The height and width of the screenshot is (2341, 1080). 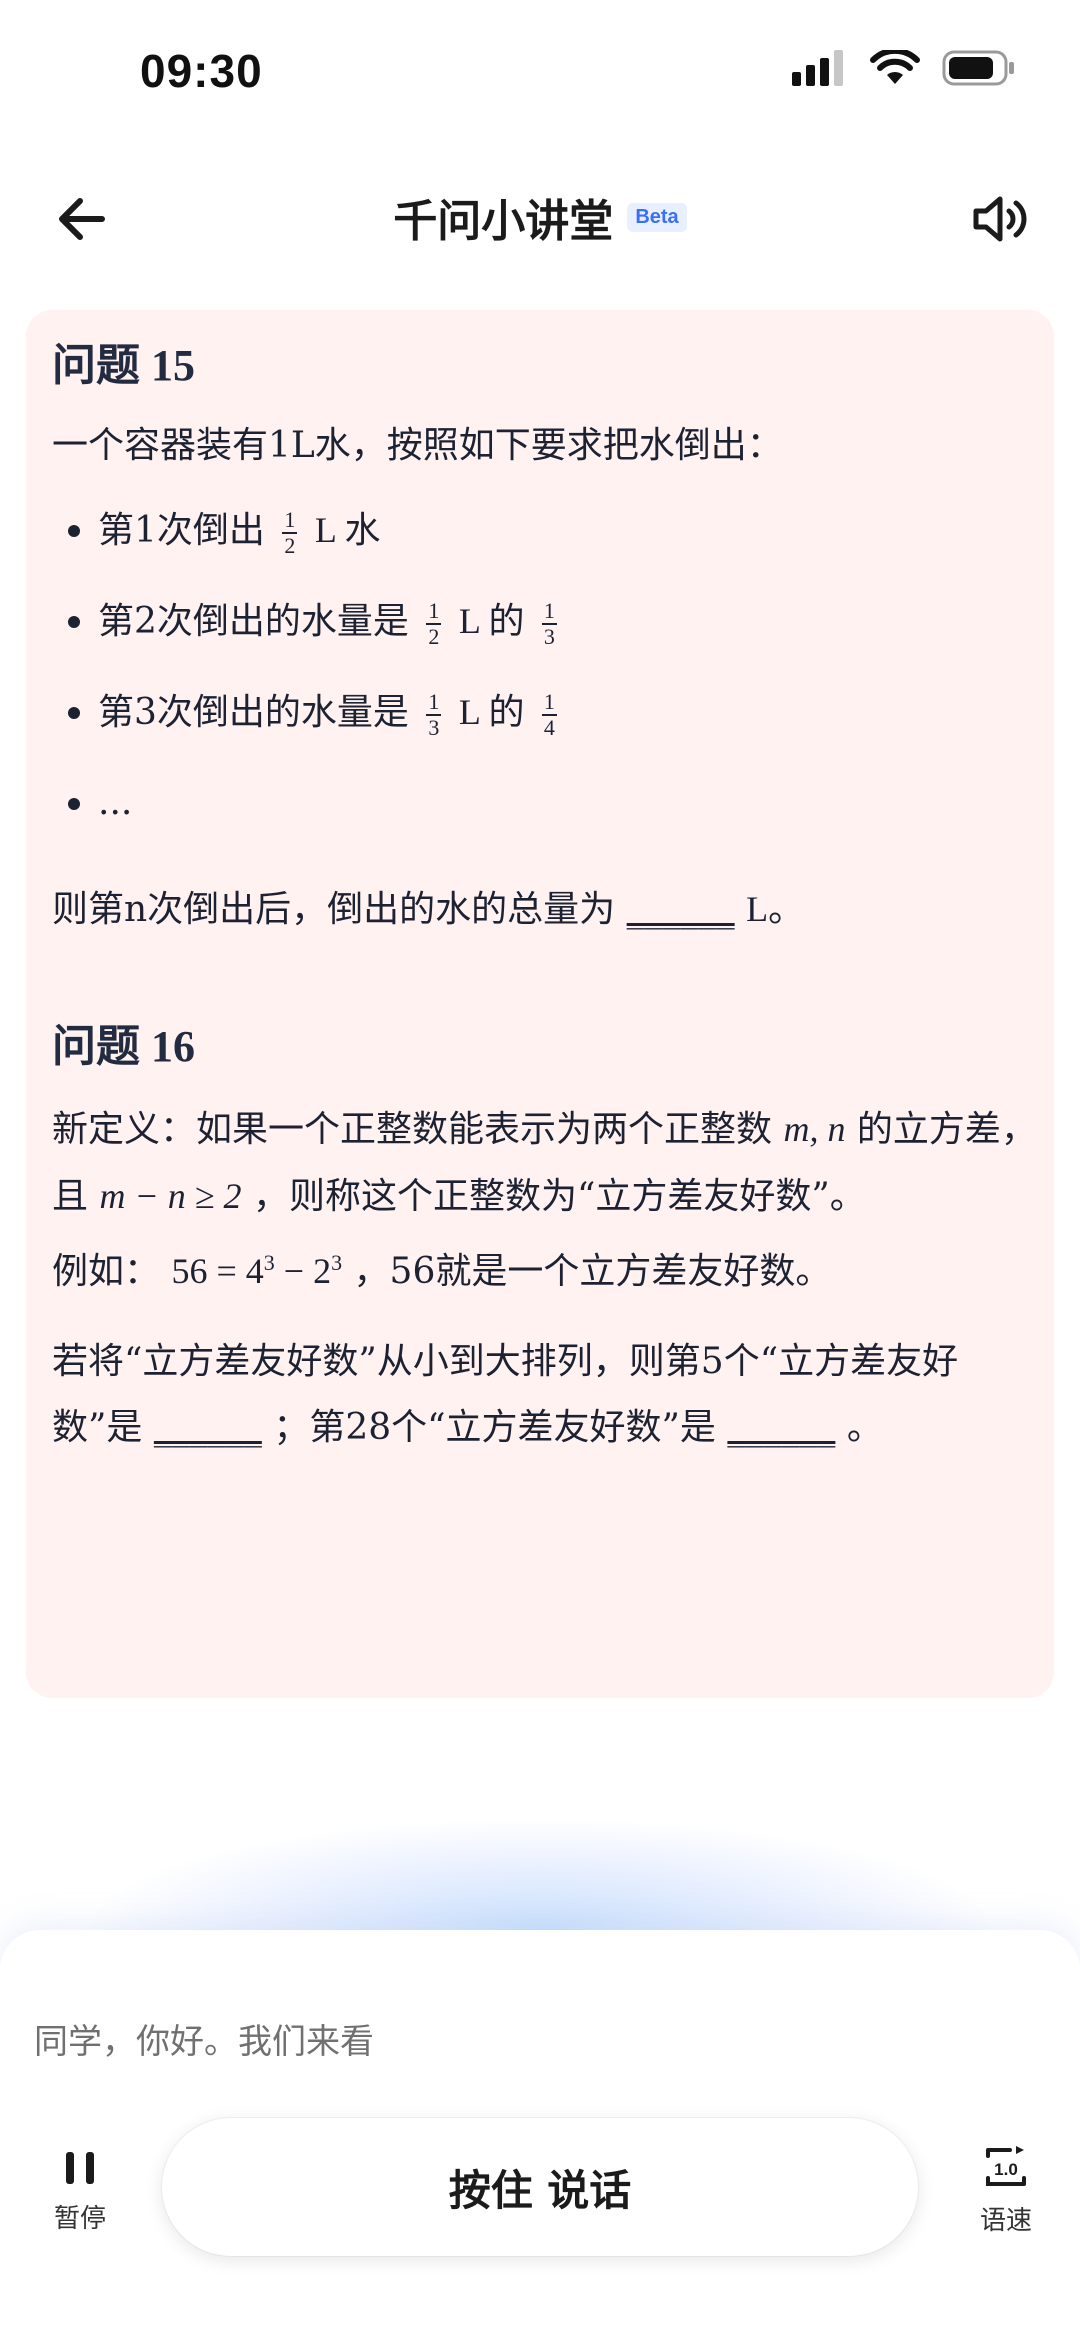 I want to click on step-text: 第3次倒出的水量是, so click(x=253, y=712).